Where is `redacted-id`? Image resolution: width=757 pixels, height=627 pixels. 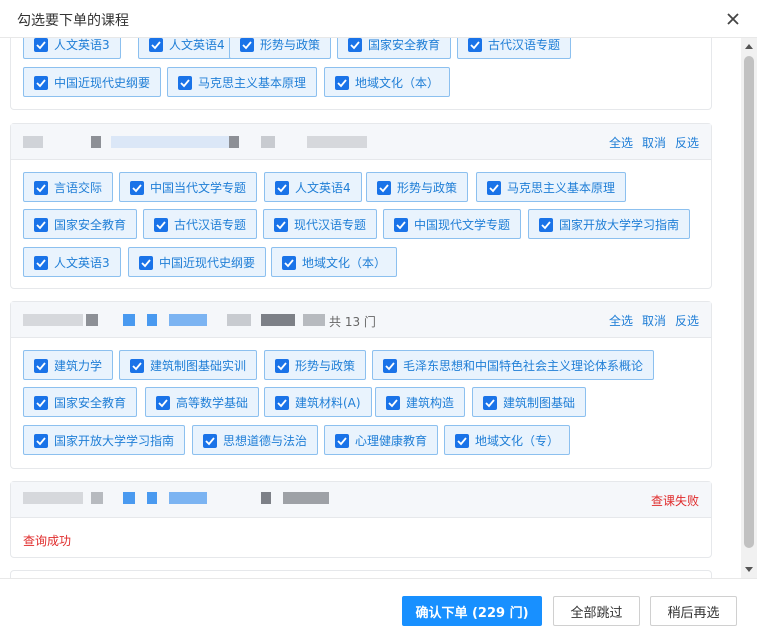
redacted-id is located at coordinates (129, 498).